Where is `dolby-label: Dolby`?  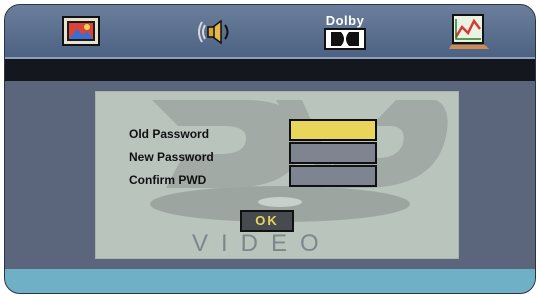
dolby-label: Dolby is located at coordinates (345, 20).